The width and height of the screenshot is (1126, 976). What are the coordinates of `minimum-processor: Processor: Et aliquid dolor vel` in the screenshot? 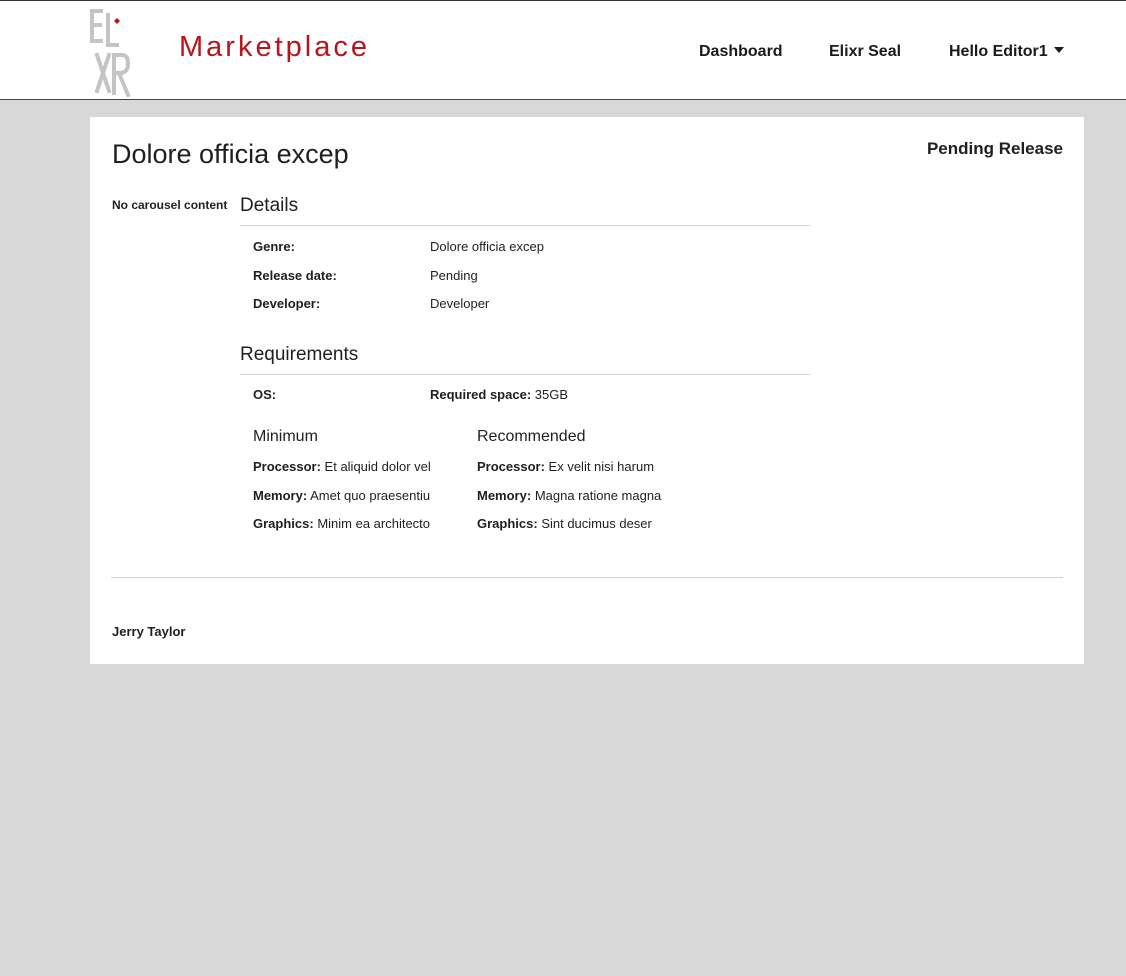 It's located at (342, 466).